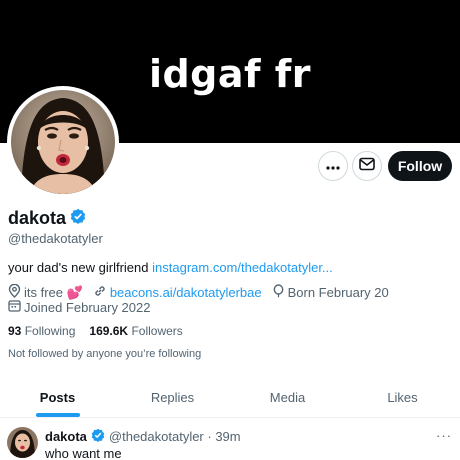 This screenshot has width=460, height=460. I want to click on followers-stat: 169.6K Followers, so click(135, 331).